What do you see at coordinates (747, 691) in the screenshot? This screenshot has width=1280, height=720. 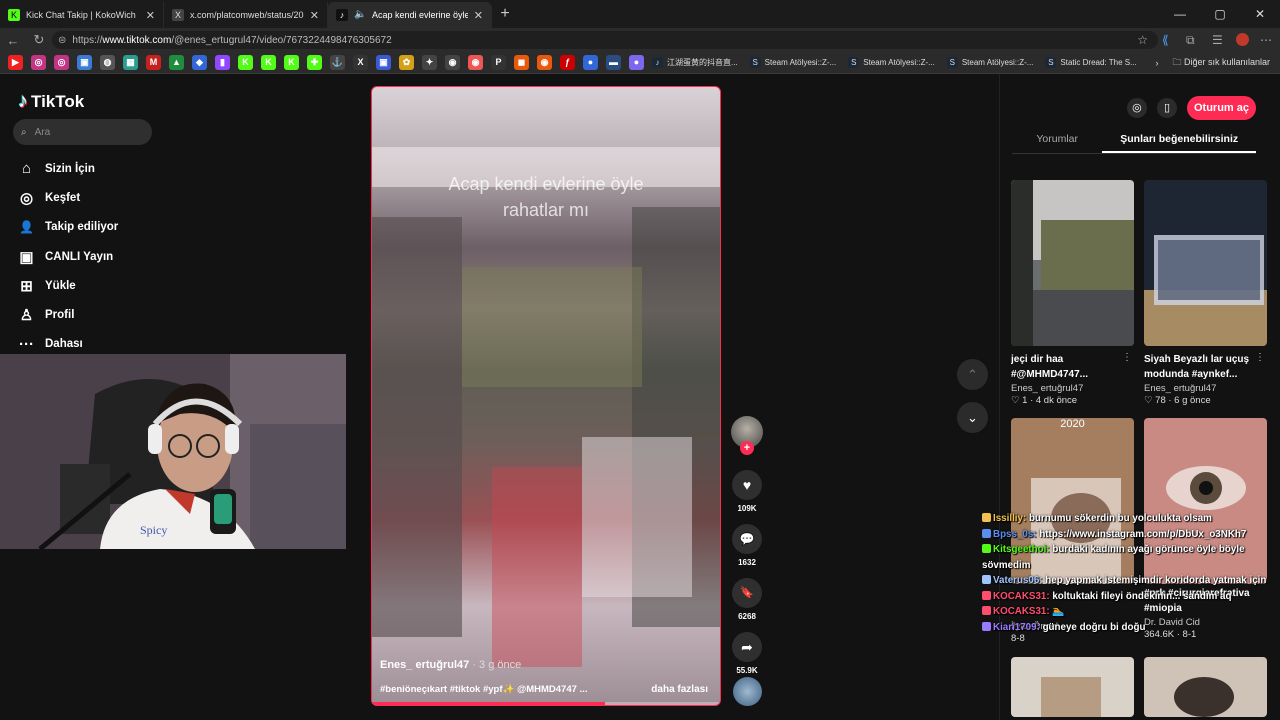 I see `music-disc-icon` at bounding box center [747, 691].